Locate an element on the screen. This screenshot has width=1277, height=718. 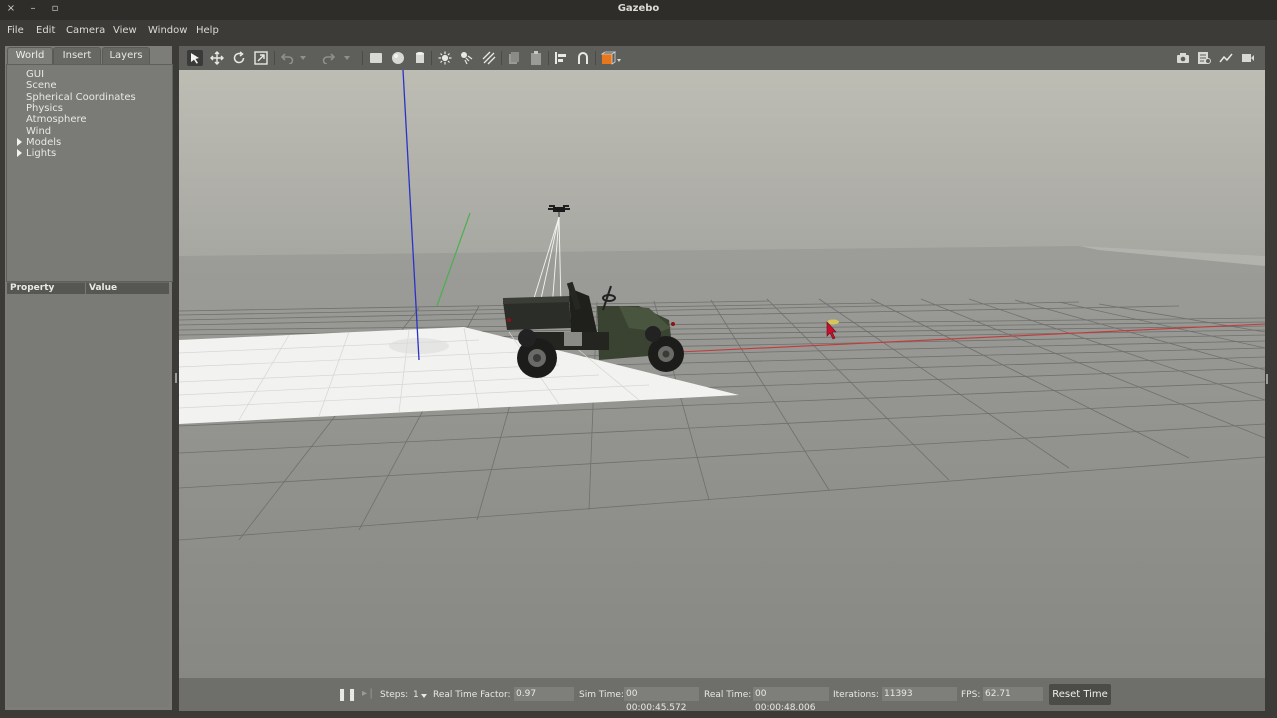
menu-file: File is located at coordinates (15, 30).